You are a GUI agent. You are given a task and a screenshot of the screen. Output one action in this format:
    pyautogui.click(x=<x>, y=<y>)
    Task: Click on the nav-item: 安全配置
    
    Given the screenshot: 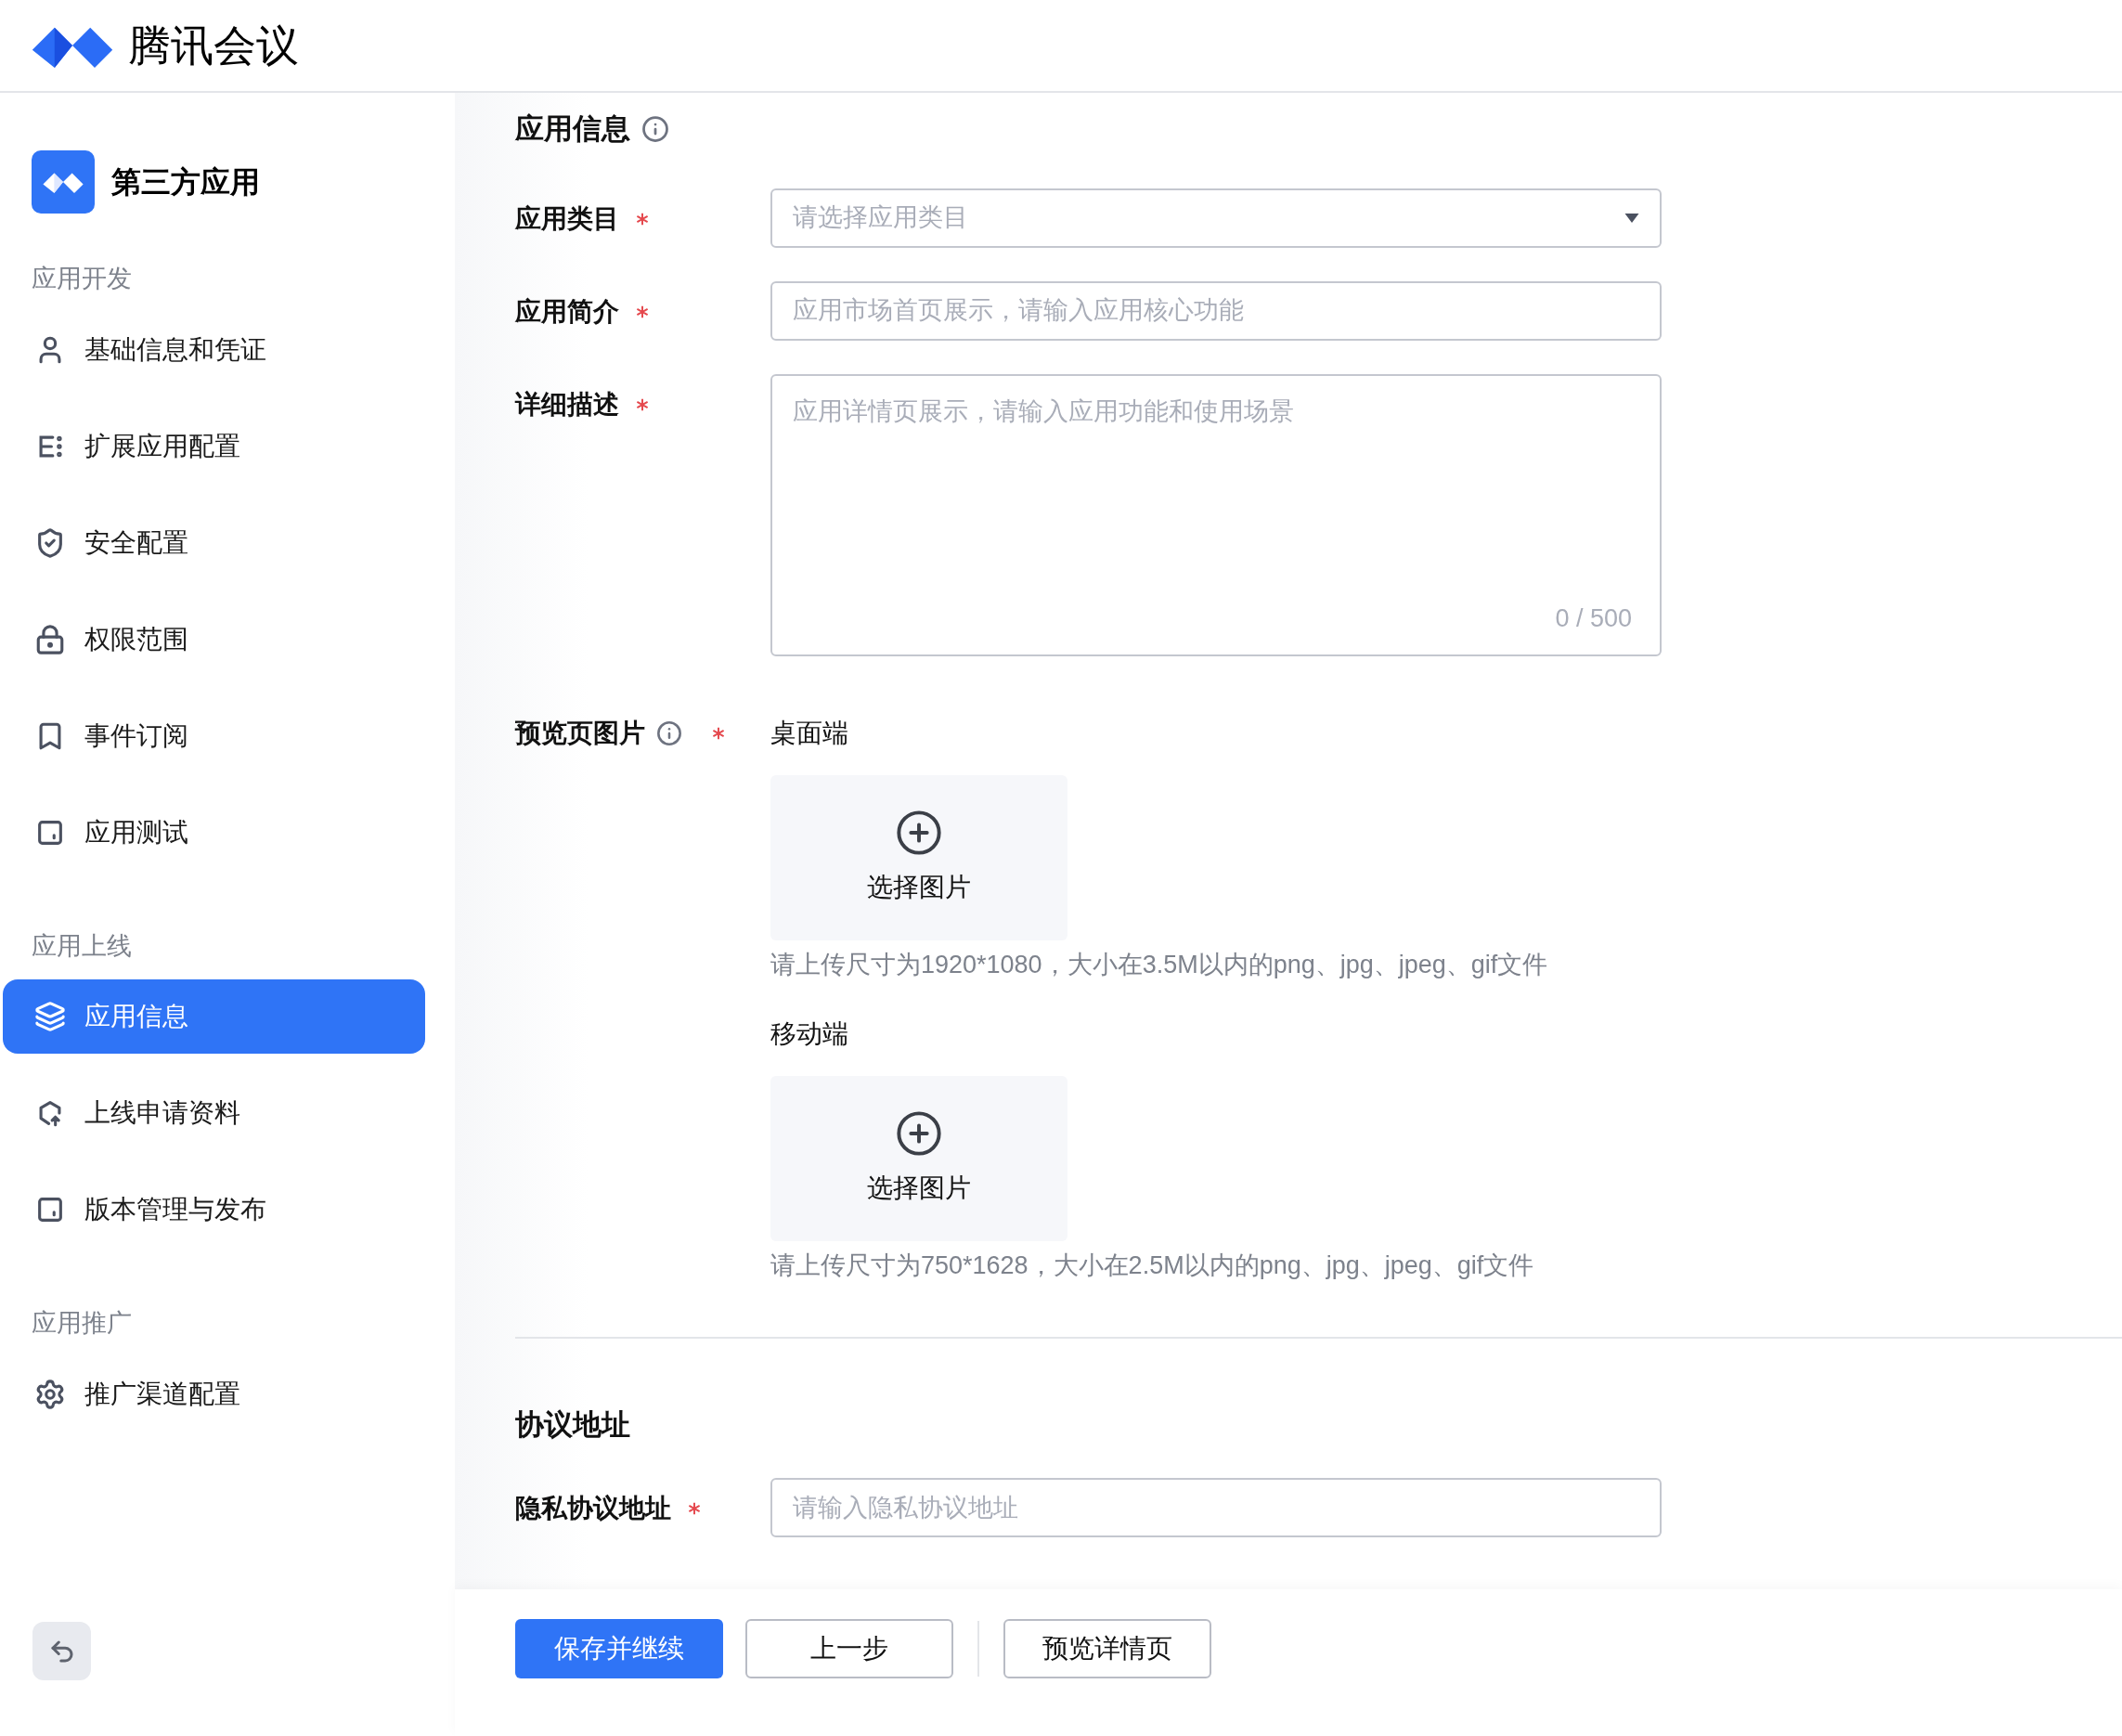 What is the action you would take?
    pyautogui.click(x=214, y=542)
    